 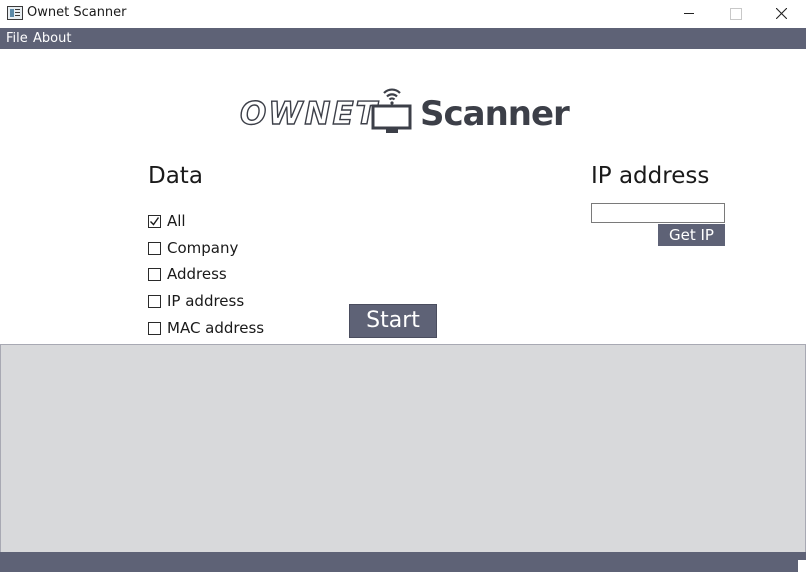 What do you see at coordinates (154, 274) in the screenshot?
I see `checkbox-address` at bounding box center [154, 274].